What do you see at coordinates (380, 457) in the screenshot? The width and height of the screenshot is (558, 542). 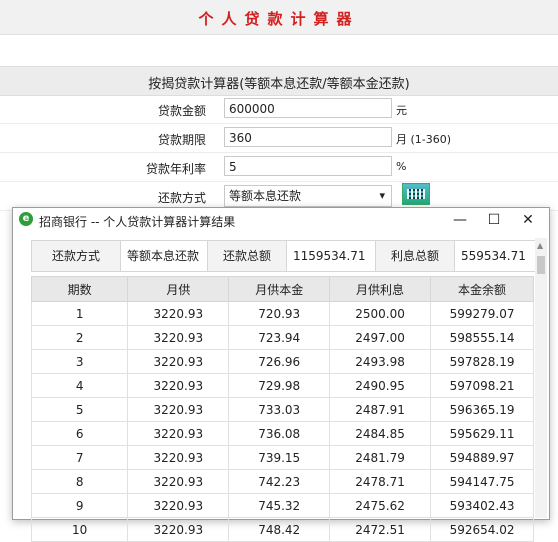 I see `table-cell: 2481.79` at bounding box center [380, 457].